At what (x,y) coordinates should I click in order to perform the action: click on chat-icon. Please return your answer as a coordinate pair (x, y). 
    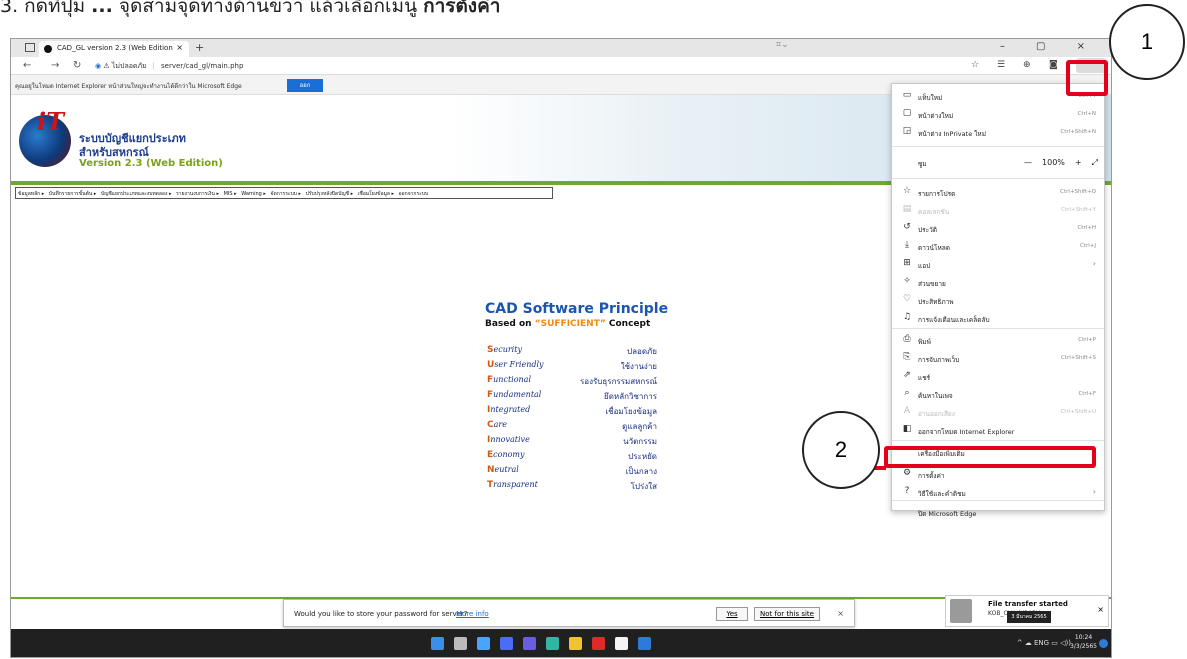
    Looking at the image, I should click on (529, 643).